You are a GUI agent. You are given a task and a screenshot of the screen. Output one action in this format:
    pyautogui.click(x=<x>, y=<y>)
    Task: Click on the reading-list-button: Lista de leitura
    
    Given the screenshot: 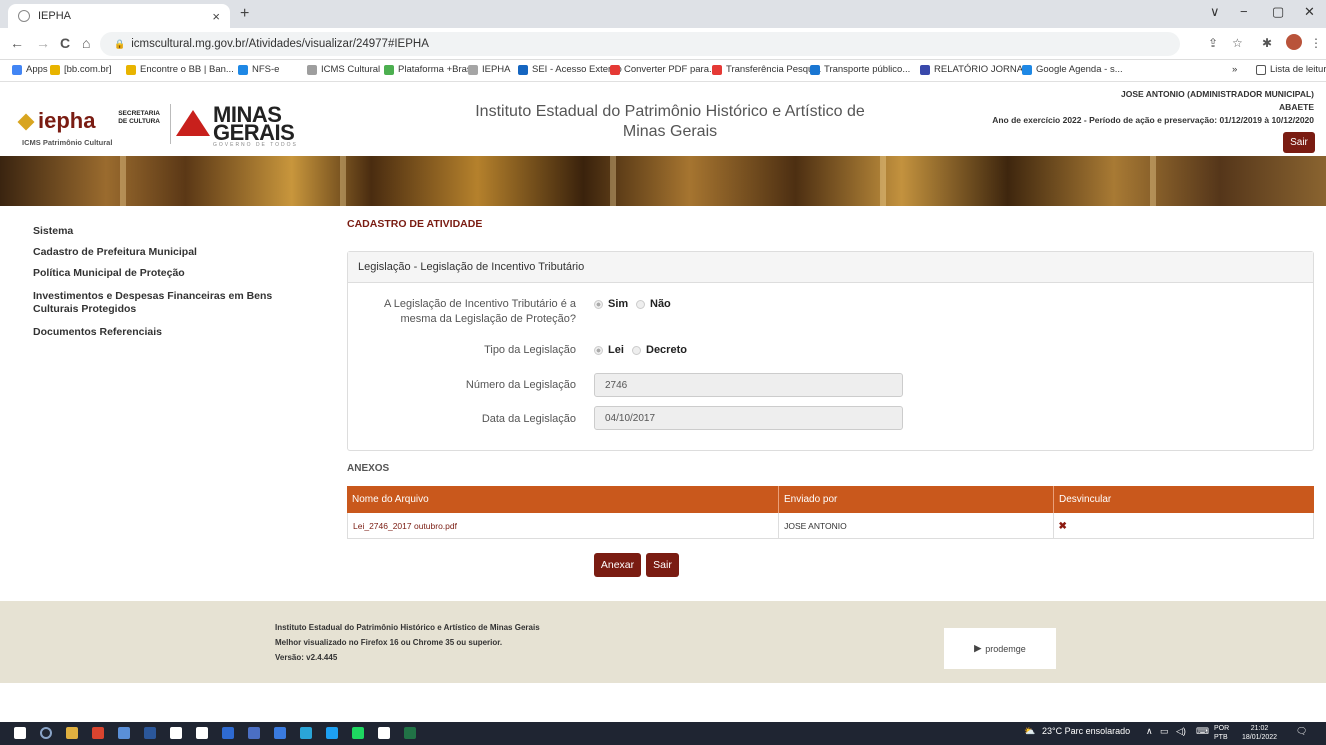 What is the action you would take?
    pyautogui.click(x=1291, y=69)
    